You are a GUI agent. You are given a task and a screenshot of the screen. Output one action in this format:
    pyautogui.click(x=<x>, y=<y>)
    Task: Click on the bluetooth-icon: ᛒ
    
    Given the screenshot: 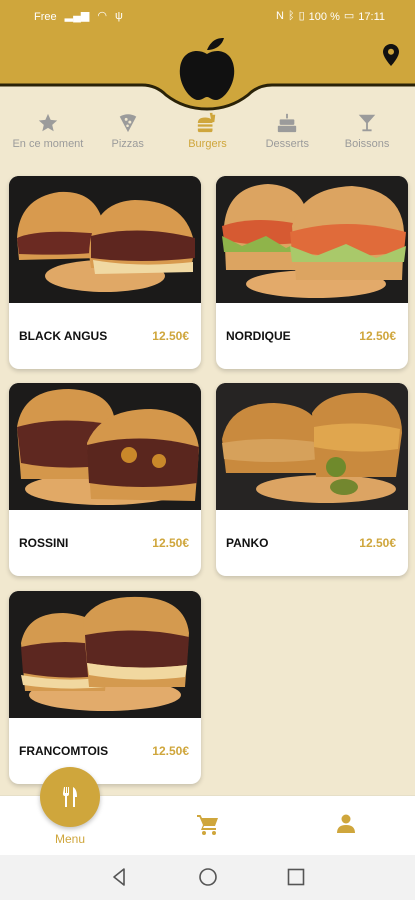 What is the action you would take?
    pyautogui.click(x=291, y=16)
    